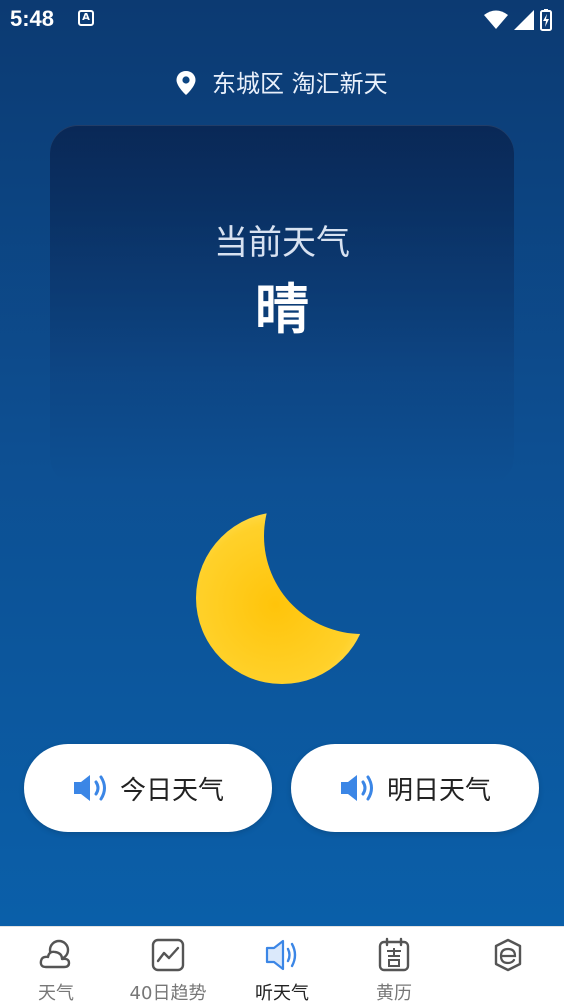  What do you see at coordinates (86, 18) in the screenshot?
I see `notification-badge-icon: A` at bounding box center [86, 18].